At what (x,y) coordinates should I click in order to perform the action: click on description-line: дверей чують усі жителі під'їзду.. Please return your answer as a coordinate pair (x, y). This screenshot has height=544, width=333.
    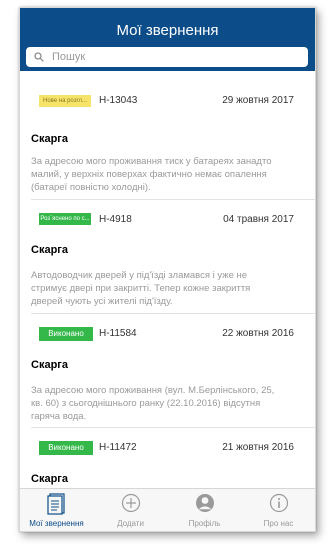
    Looking at the image, I should click on (102, 301).